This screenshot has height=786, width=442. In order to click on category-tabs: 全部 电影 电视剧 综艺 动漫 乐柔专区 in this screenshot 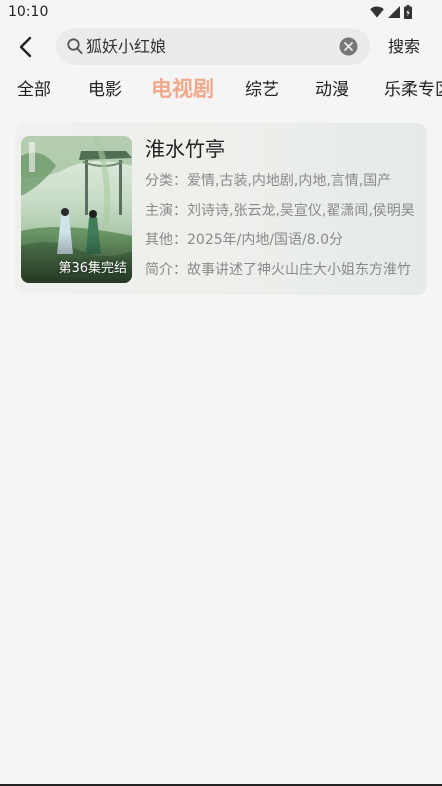, I will do `click(221, 92)`.